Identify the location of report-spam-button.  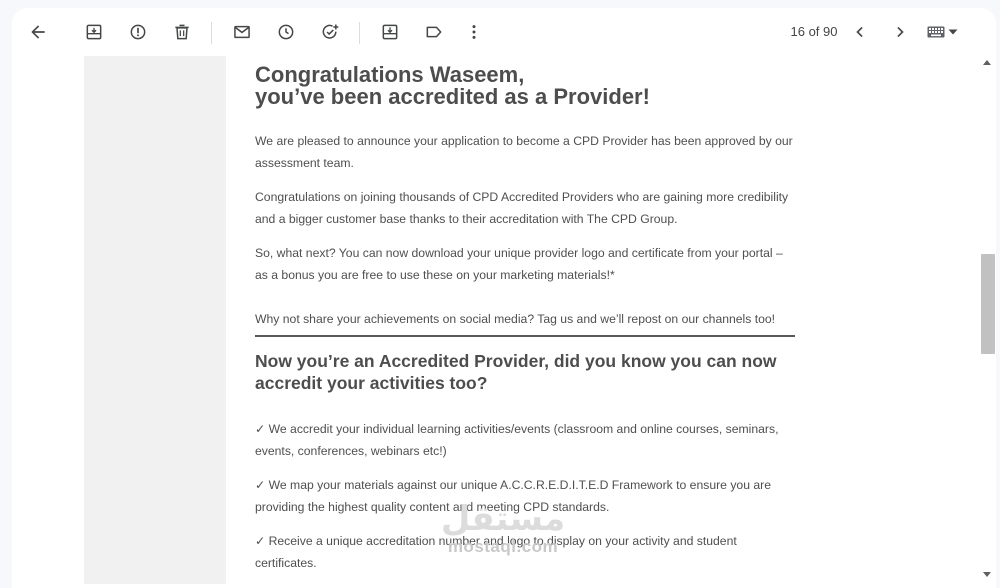
(138, 32).